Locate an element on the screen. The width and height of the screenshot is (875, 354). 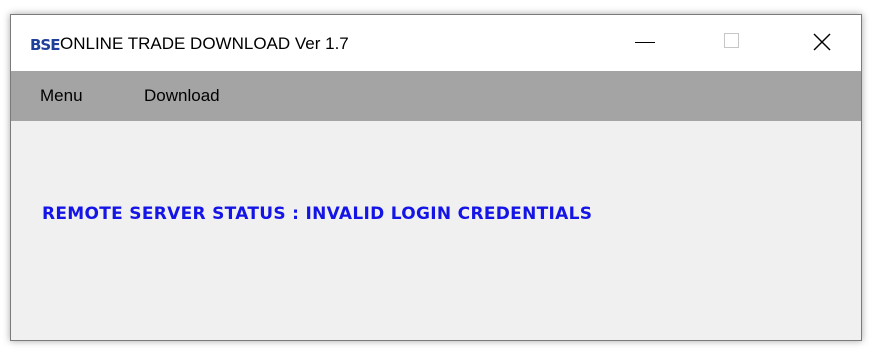
minimize-icon is located at coordinates (645, 42).